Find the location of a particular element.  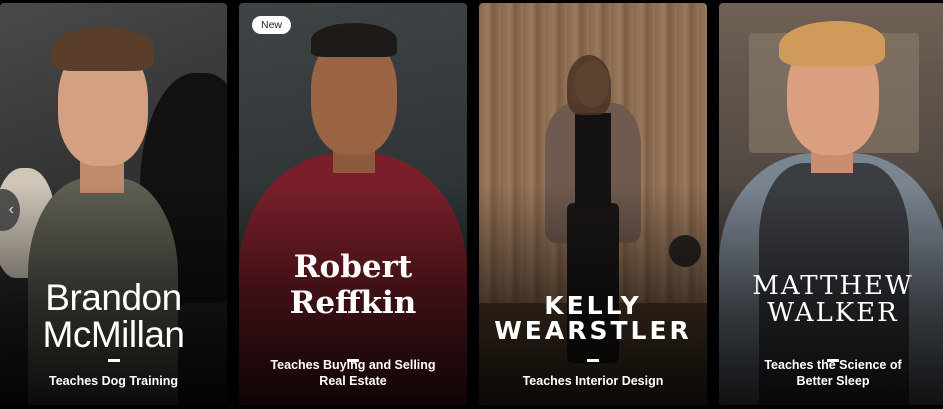

new-badge: New is located at coordinates (272, 25).